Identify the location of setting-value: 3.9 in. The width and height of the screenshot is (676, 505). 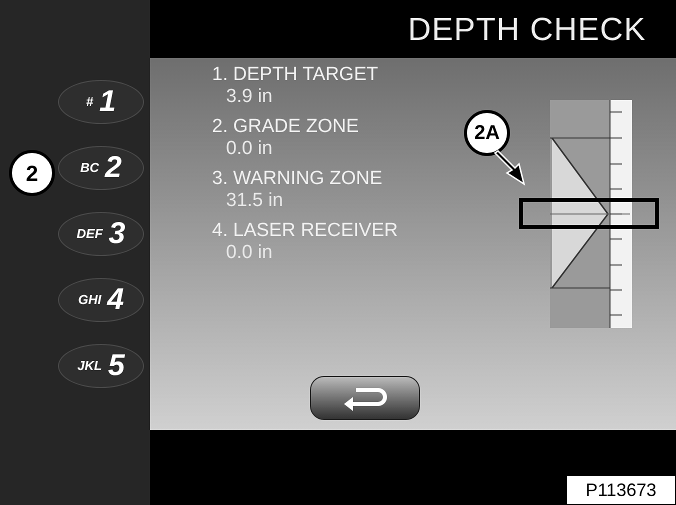
(248, 97).